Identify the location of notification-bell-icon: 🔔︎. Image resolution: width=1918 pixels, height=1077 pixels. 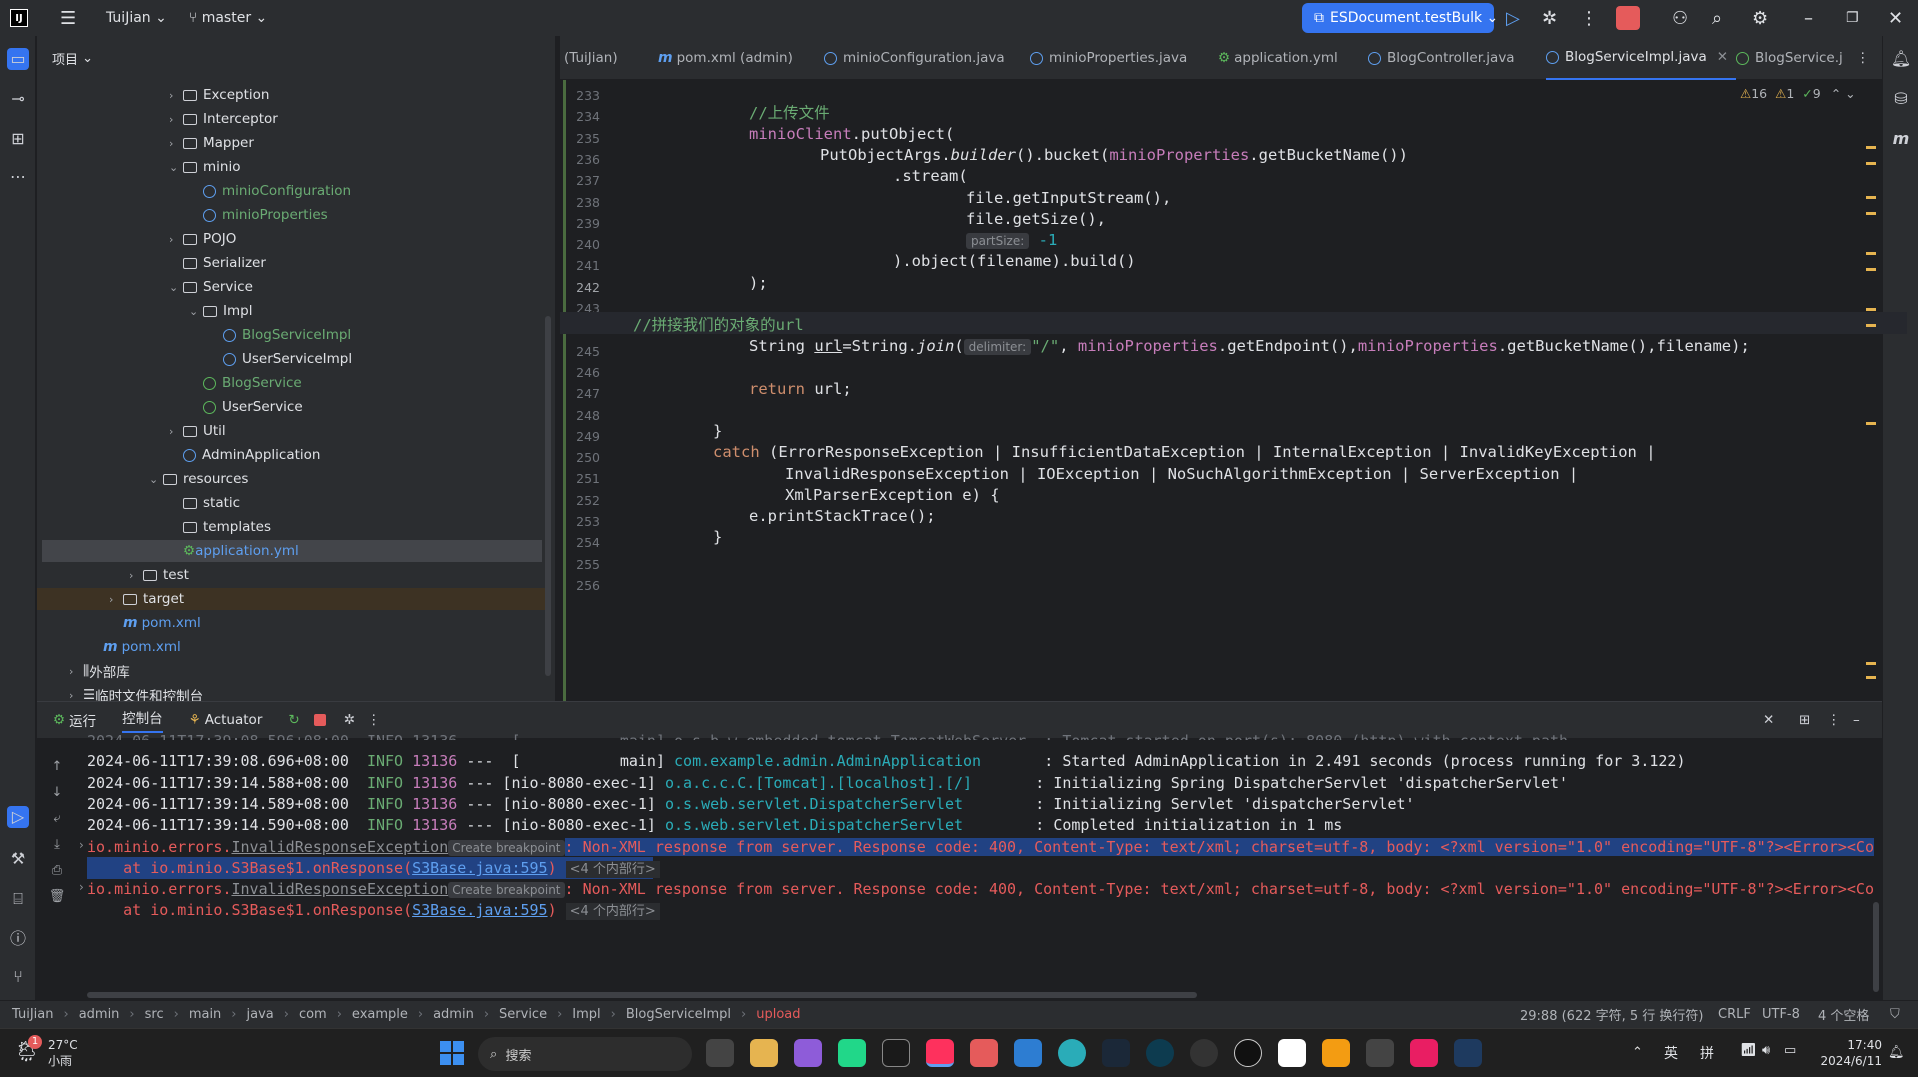
(1896, 1052).